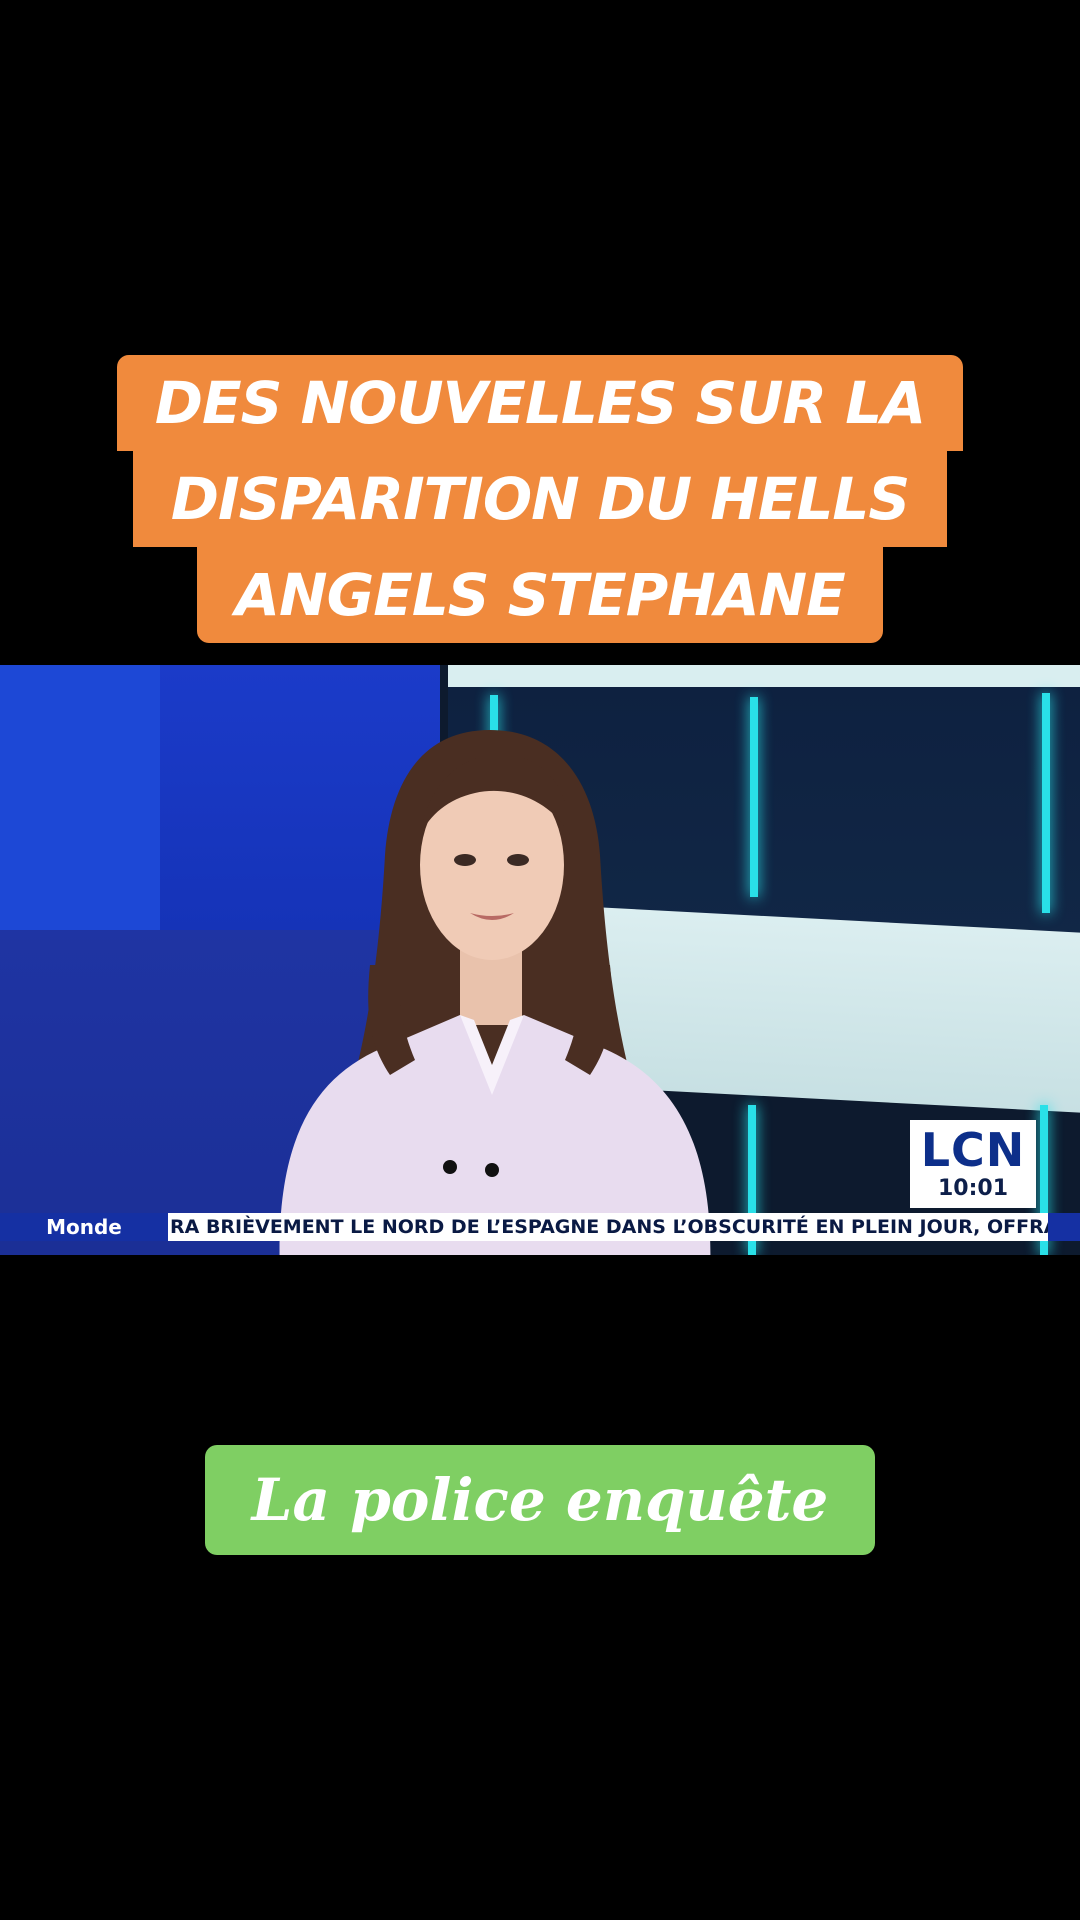  Describe the element at coordinates (540, 403) in the screenshot. I see `title-caption-line-1: DES NOUVELLES SUR LA` at that location.